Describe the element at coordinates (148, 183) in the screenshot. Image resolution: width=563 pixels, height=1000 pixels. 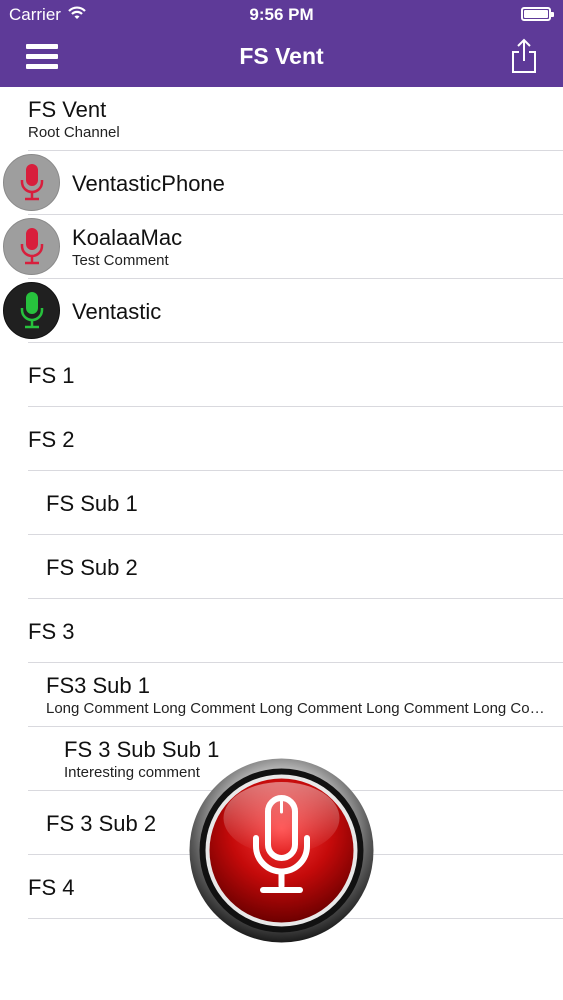
I see `user-name: VentasticPhone` at that location.